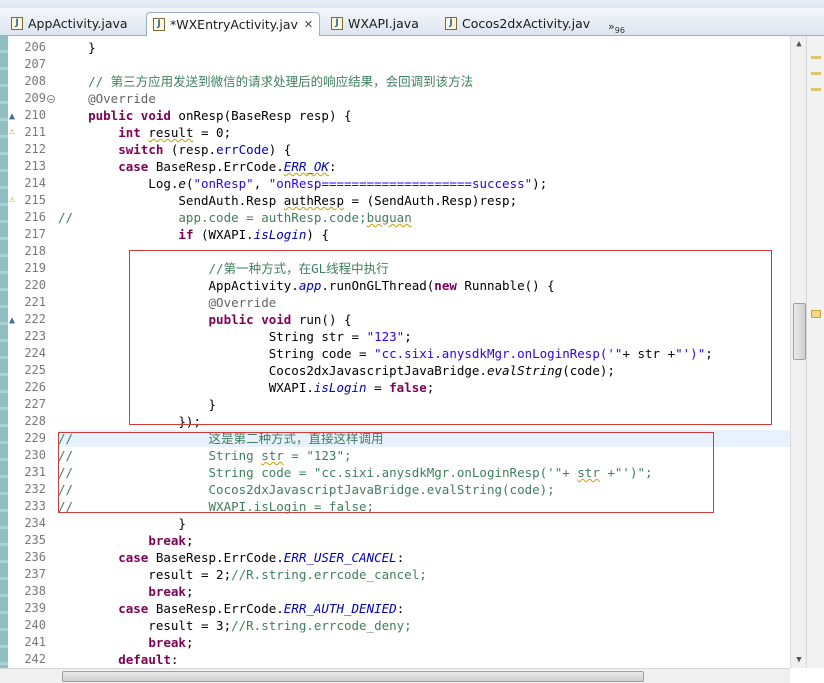 Image resolution: width=824 pixels, height=683 pixels. Describe the element at coordinates (35, 132) in the screenshot. I see `line-number: 211` at that location.